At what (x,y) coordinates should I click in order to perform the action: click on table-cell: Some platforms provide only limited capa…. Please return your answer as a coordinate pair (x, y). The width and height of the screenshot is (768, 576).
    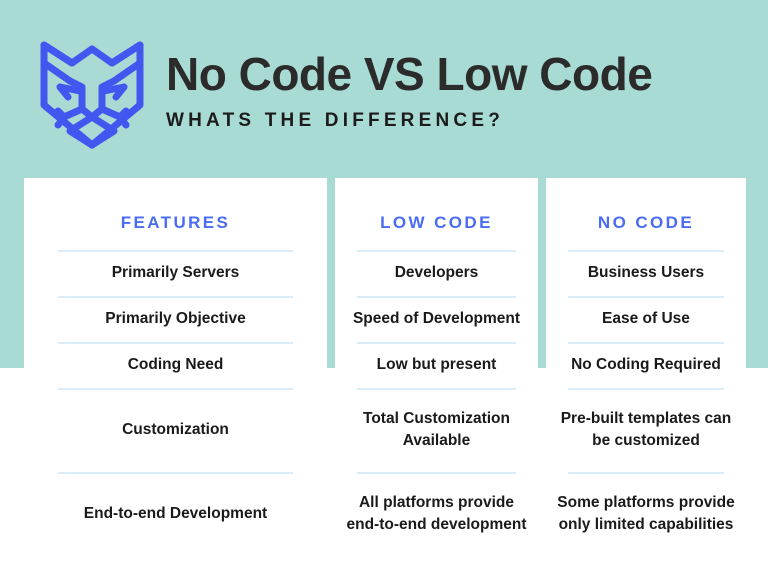
    Looking at the image, I should click on (646, 514).